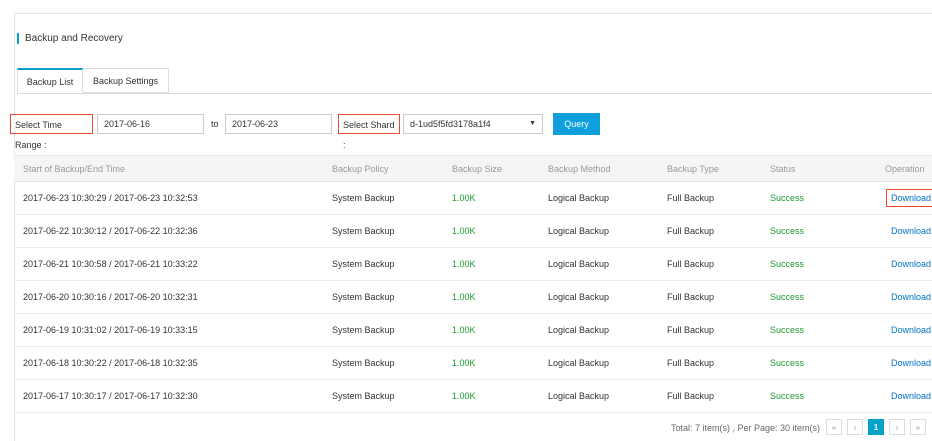 The image size is (932, 441). What do you see at coordinates (897, 427) in the screenshot?
I see `next-page-button: ›` at bounding box center [897, 427].